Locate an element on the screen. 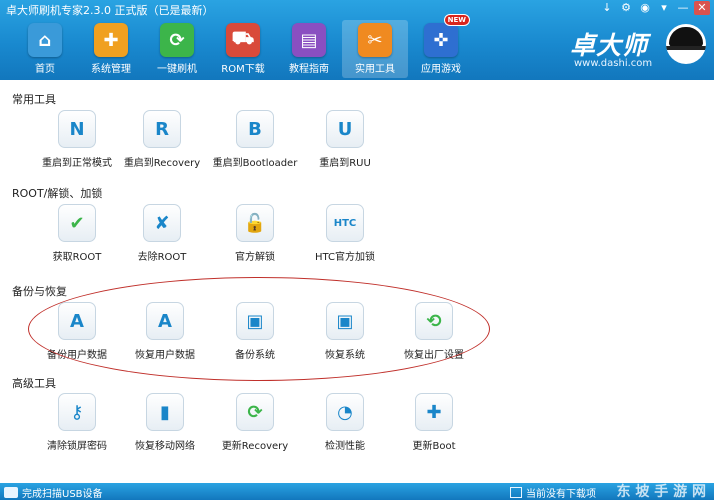 This screenshot has height=500, width=714. settings-icon: ⚙ is located at coordinates (626, 8).